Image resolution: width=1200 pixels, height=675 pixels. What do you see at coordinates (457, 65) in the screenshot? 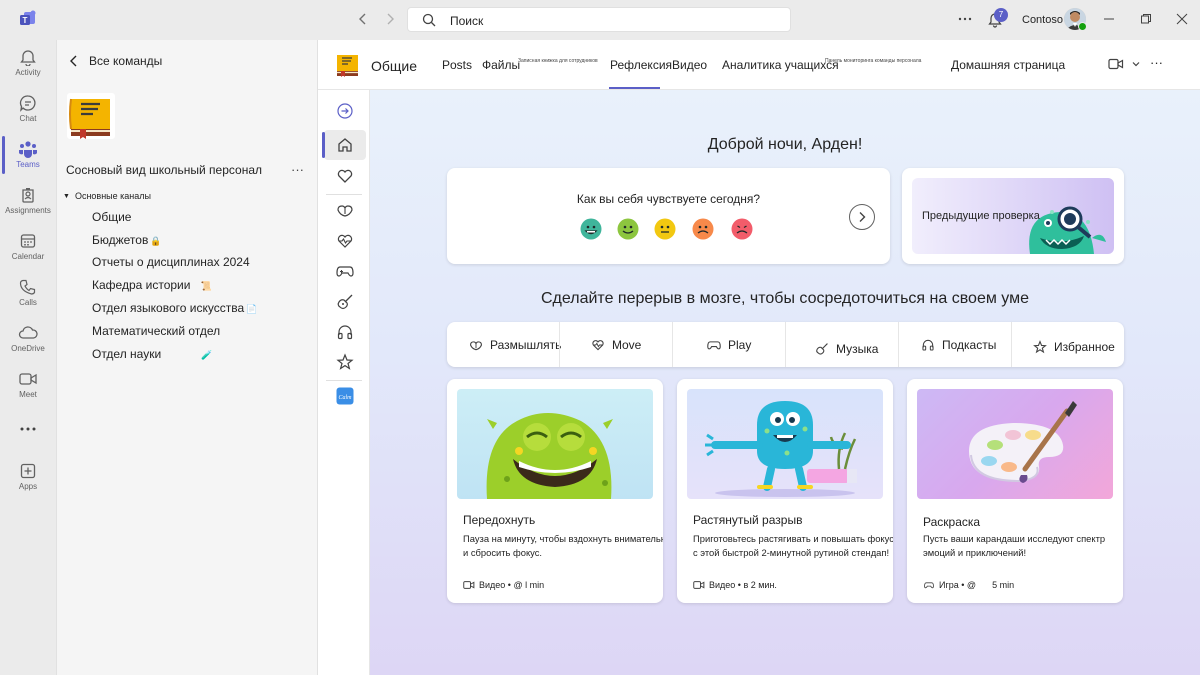
I see `tab-posts: Posts` at bounding box center [457, 65].